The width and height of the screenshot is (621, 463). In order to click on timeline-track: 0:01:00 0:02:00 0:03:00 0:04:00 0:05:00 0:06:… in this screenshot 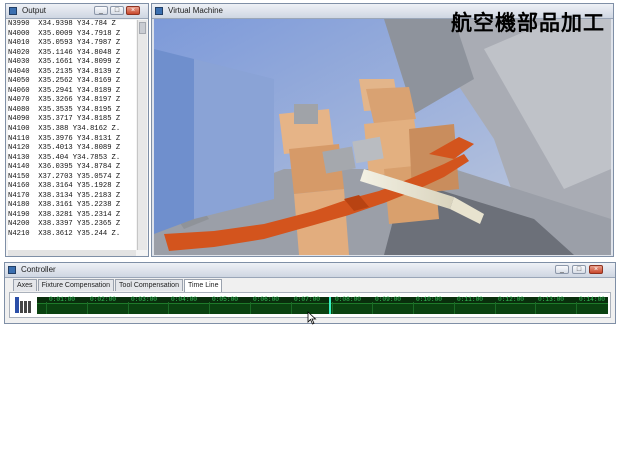, I will do `click(322, 305)`.